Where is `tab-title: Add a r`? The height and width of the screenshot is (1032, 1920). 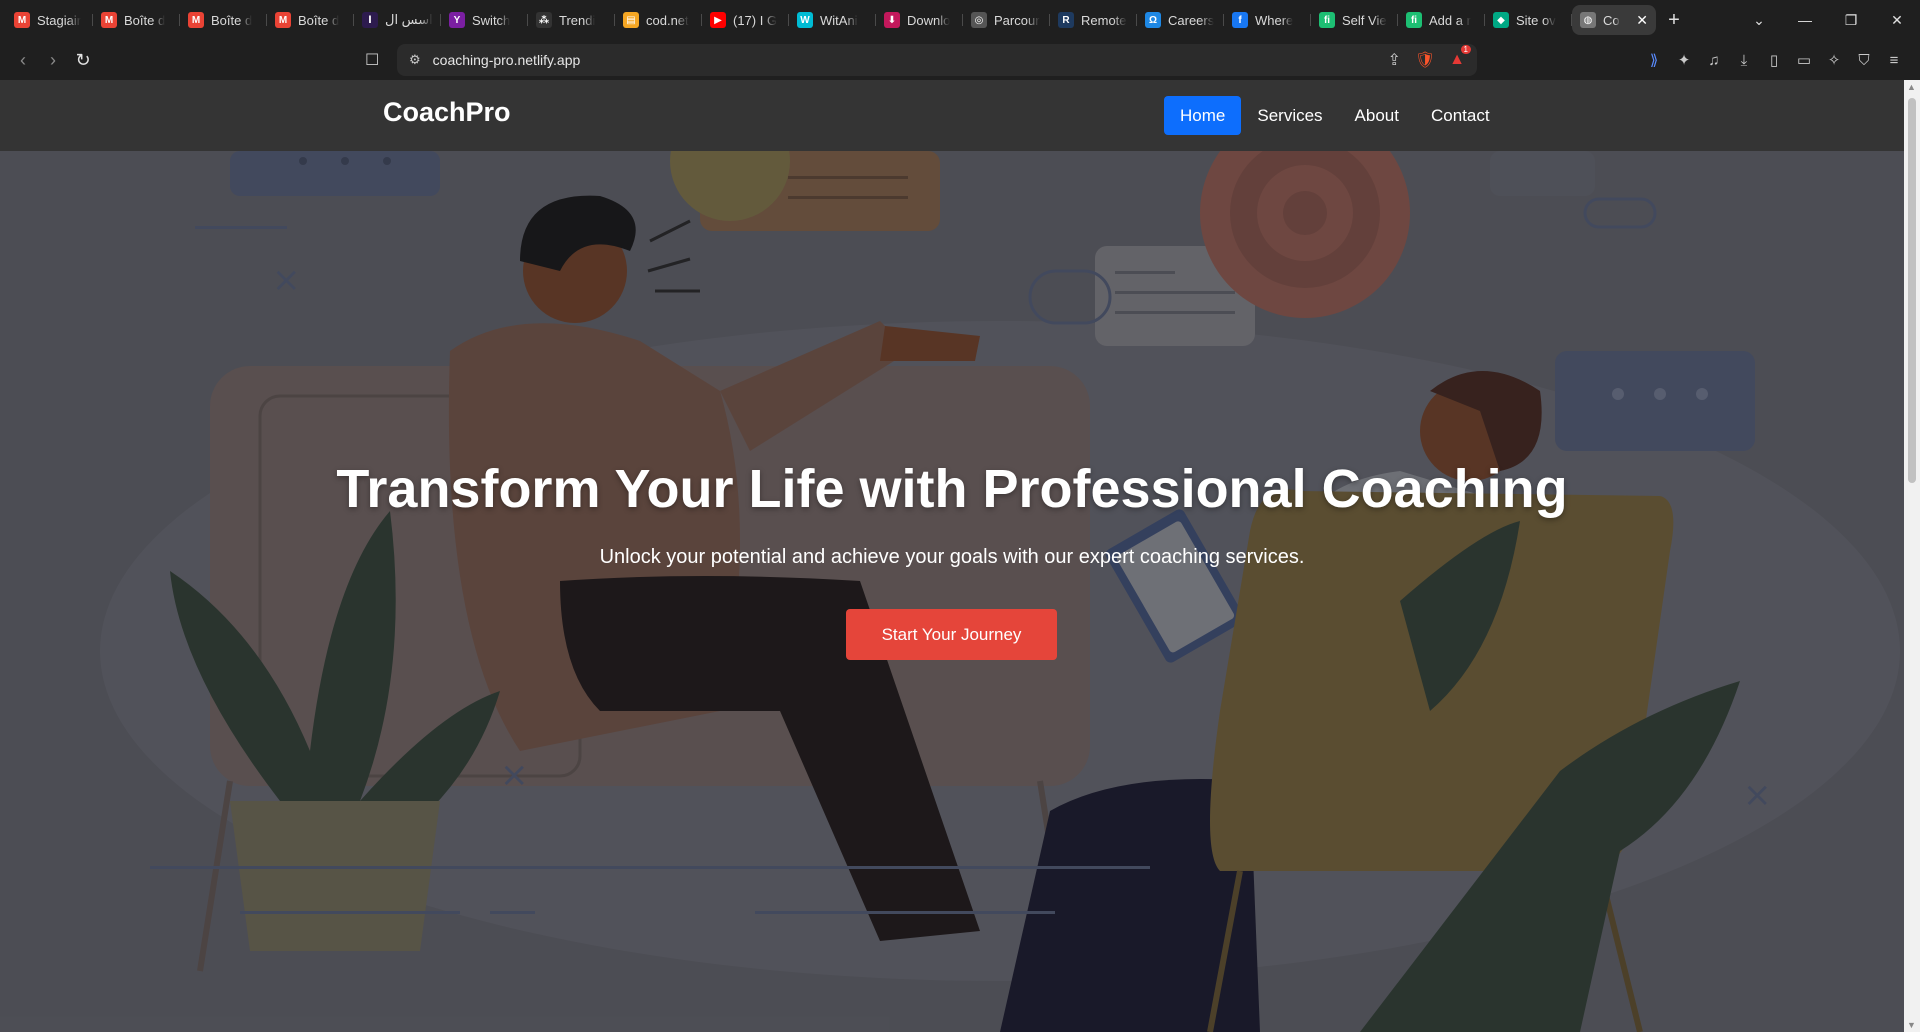 tab-title: Add a r is located at coordinates (1450, 20).